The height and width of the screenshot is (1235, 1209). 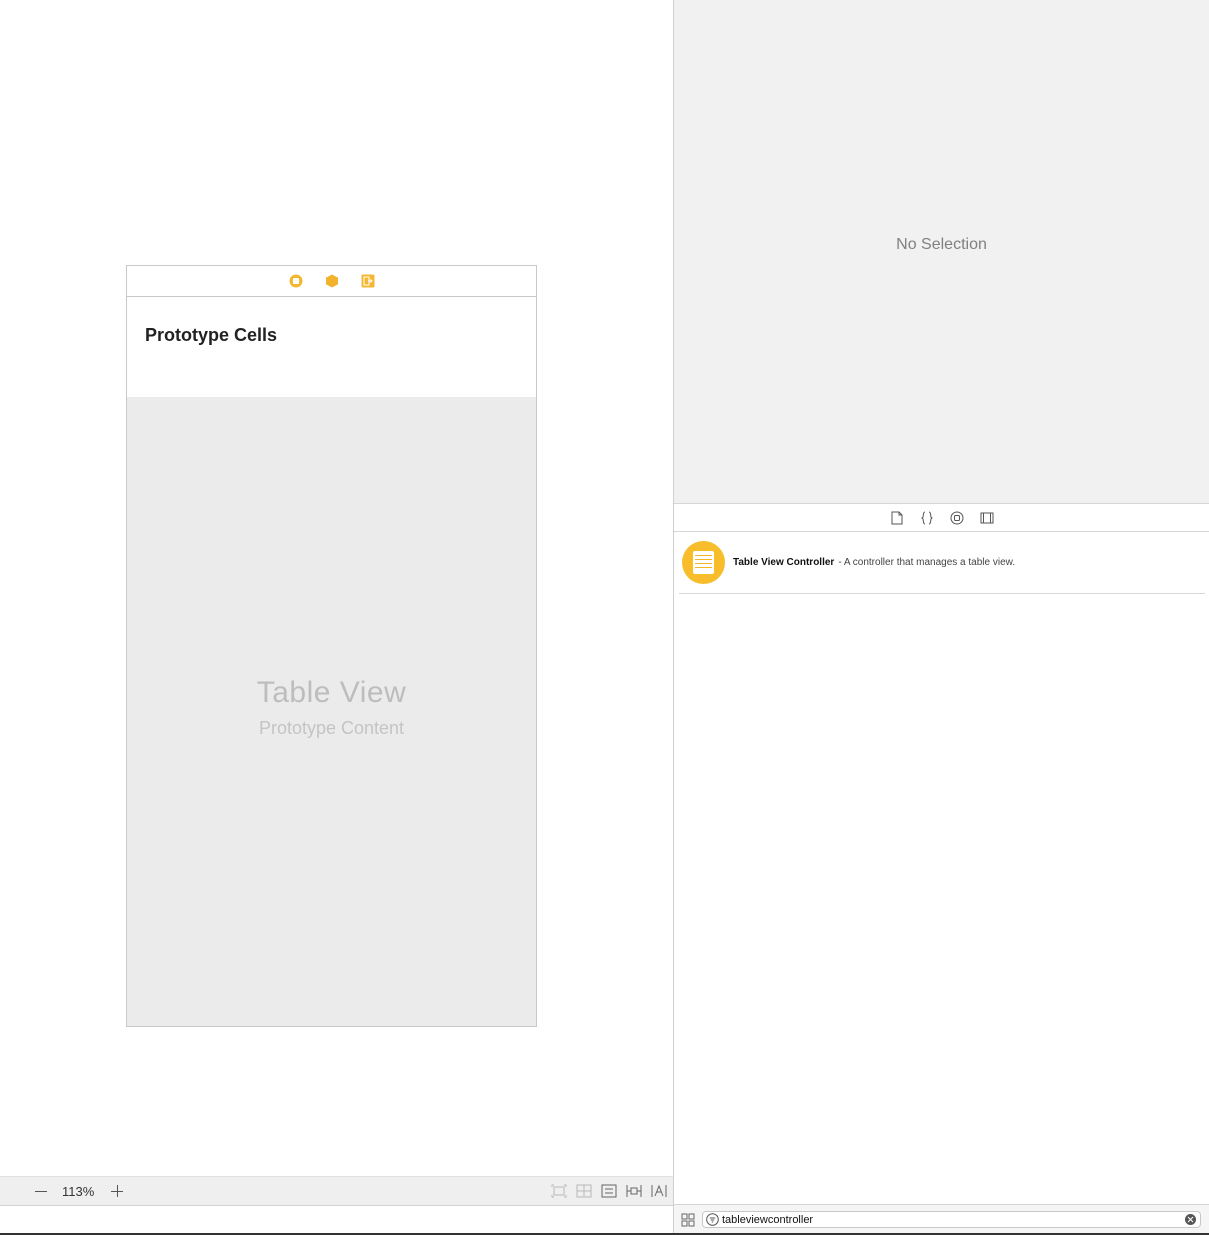 I want to click on grid-view-toggle-icon, so click(x=688, y=1220).